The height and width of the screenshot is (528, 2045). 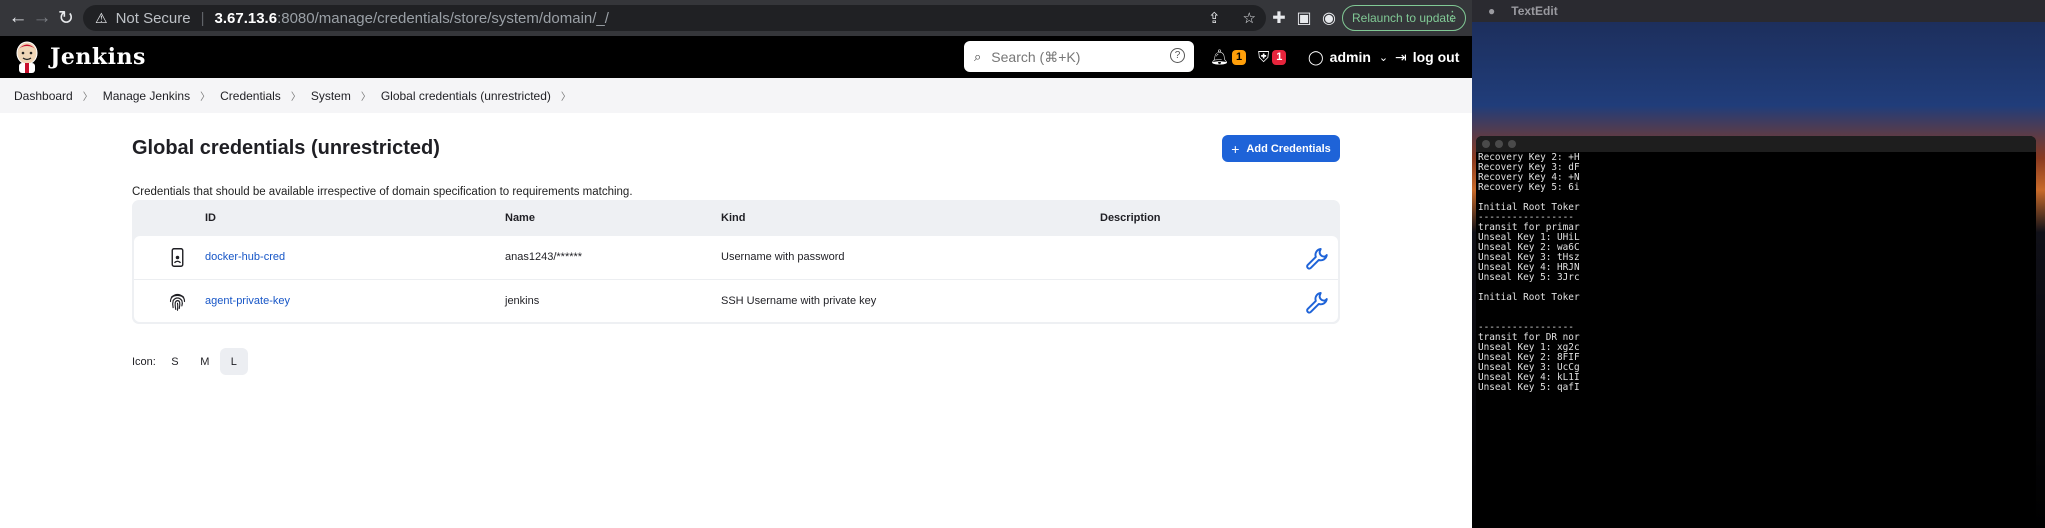 What do you see at coordinates (1235, 148) in the screenshot?
I see `plus-icon: +` at bounding box center [1235, 148].